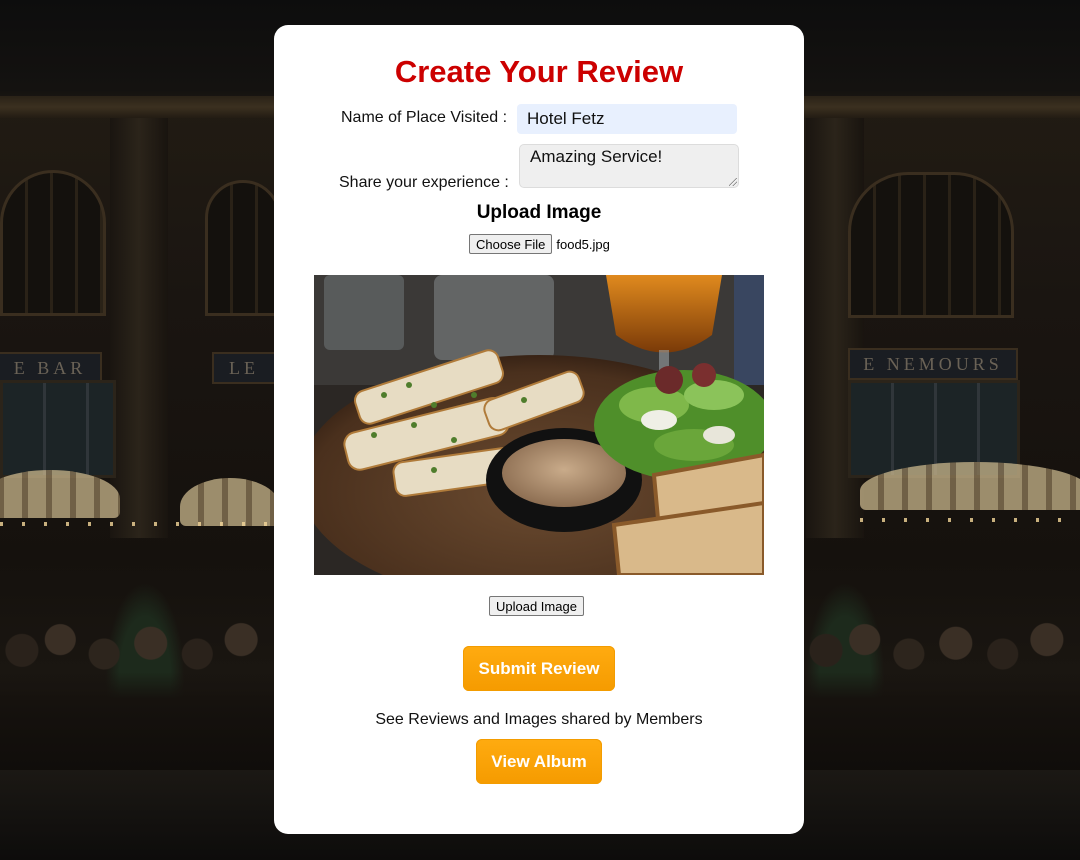 This screenshot has height=860, width=1080. Describe the element at coordinates (536, 606) in the screenshot. I see `upload-image-button: Upload Image` at that location.